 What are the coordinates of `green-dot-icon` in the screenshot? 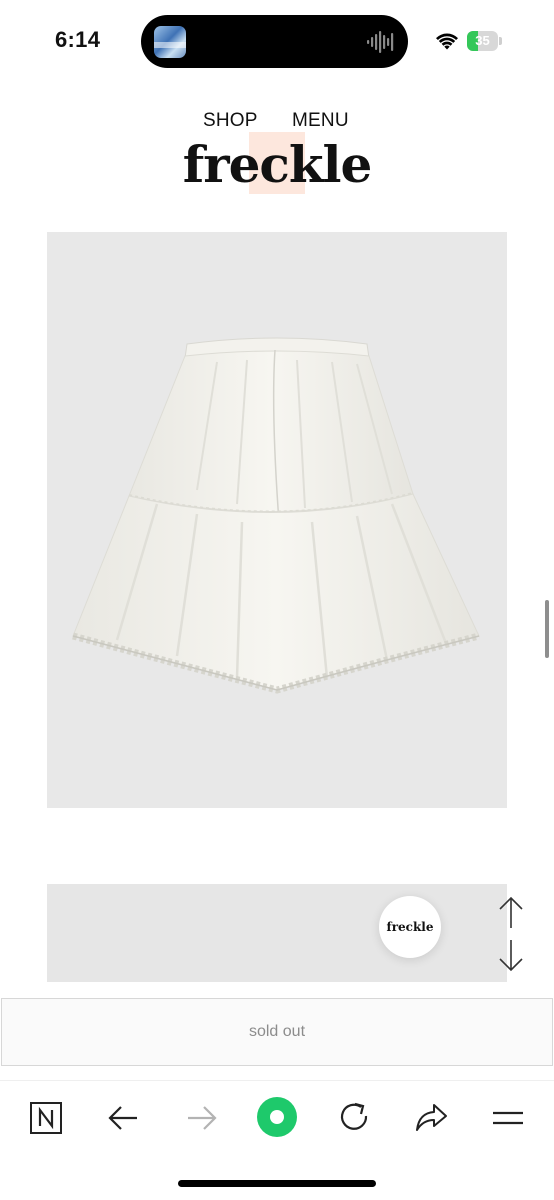 It's located at (277, 1117).